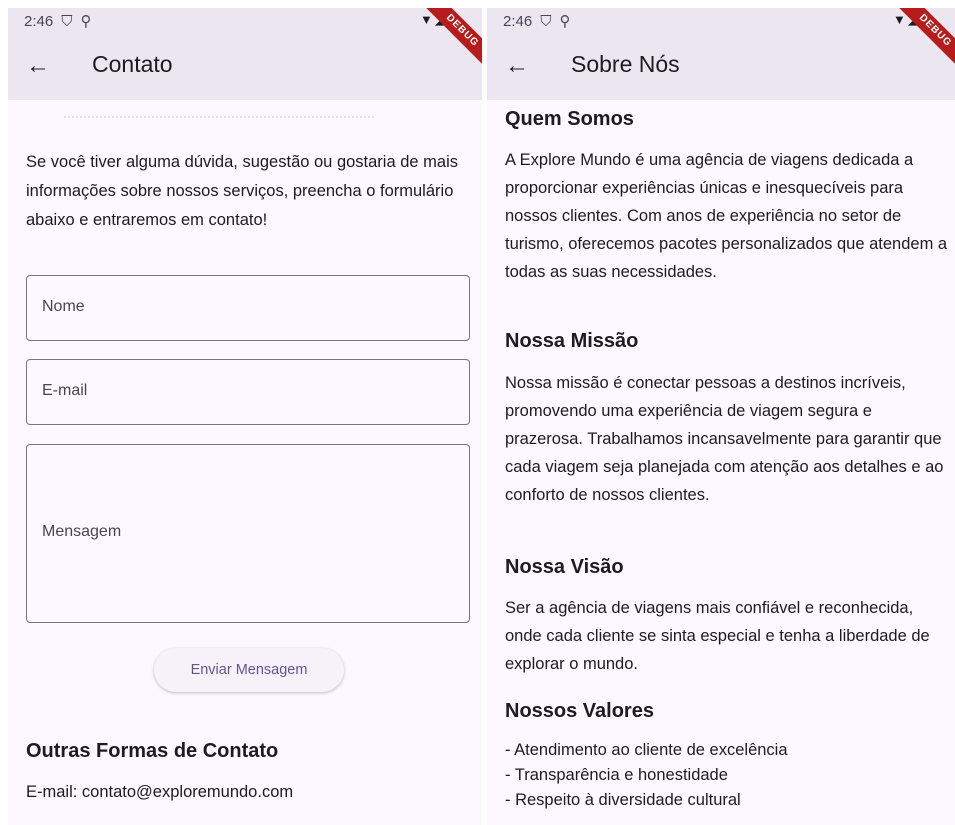 The image size is (955, 825). Describe the element at coordinates (219, 117) in the screenshot. I see `faint-divider` at that location.